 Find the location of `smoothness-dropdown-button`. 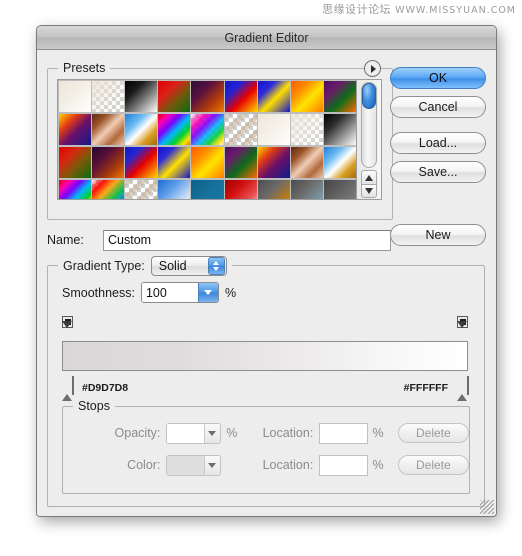

smoothness-dropdown-button is located at coordinates (207, 292).